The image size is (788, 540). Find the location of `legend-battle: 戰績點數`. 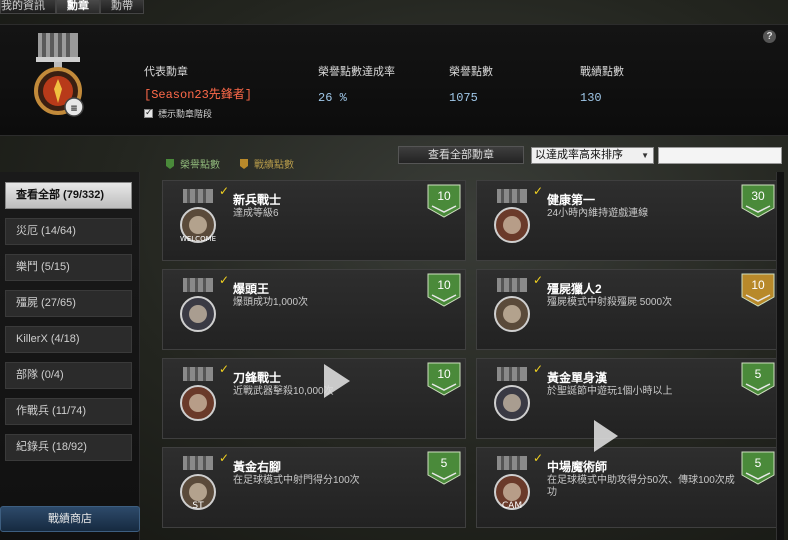

legend-battle: 戰績點數 is located at coordinates (267, 163).